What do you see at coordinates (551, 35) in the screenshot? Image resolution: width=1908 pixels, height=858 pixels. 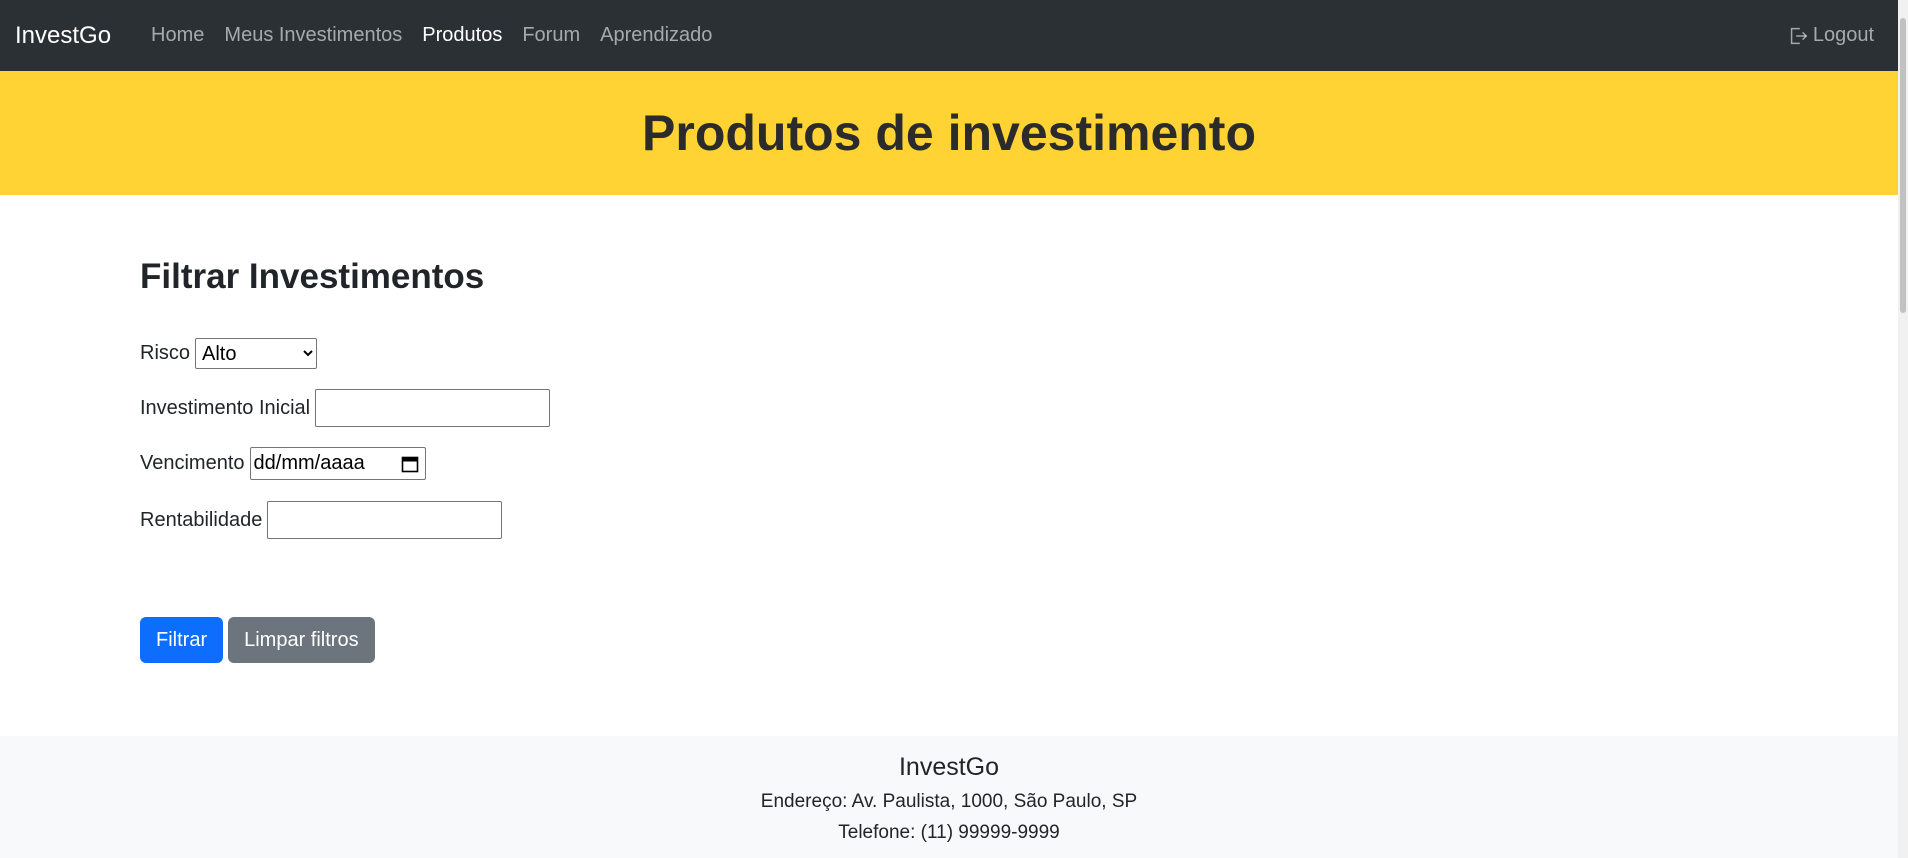 I see `nav-link-forum: Forum` at bounding box center [551, 35].